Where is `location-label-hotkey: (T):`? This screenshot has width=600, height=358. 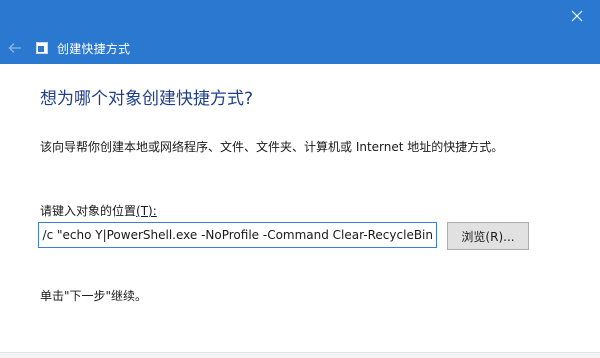
location-label-hotkey: (T): is located at coordinates (146, 211).